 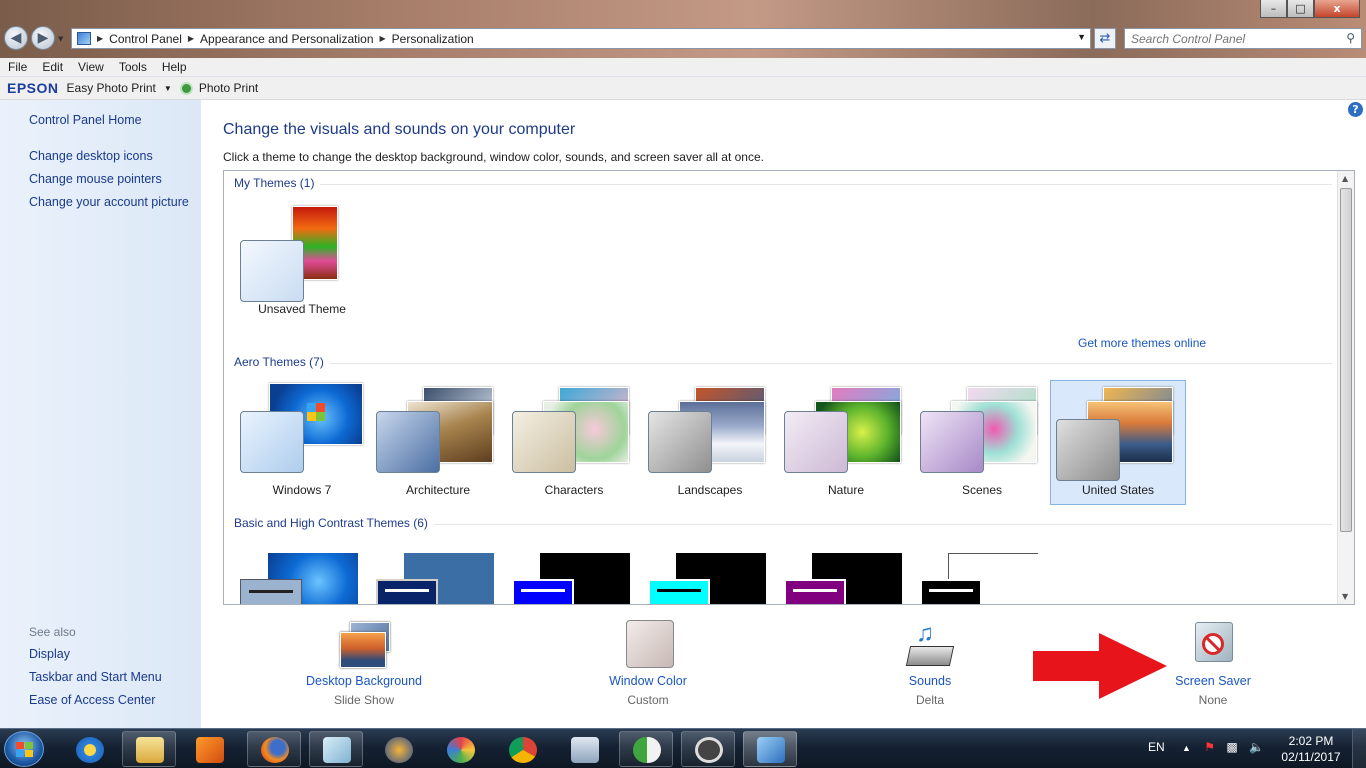 I want to click on window-color-value: Custom, so click(x=648, y=700).